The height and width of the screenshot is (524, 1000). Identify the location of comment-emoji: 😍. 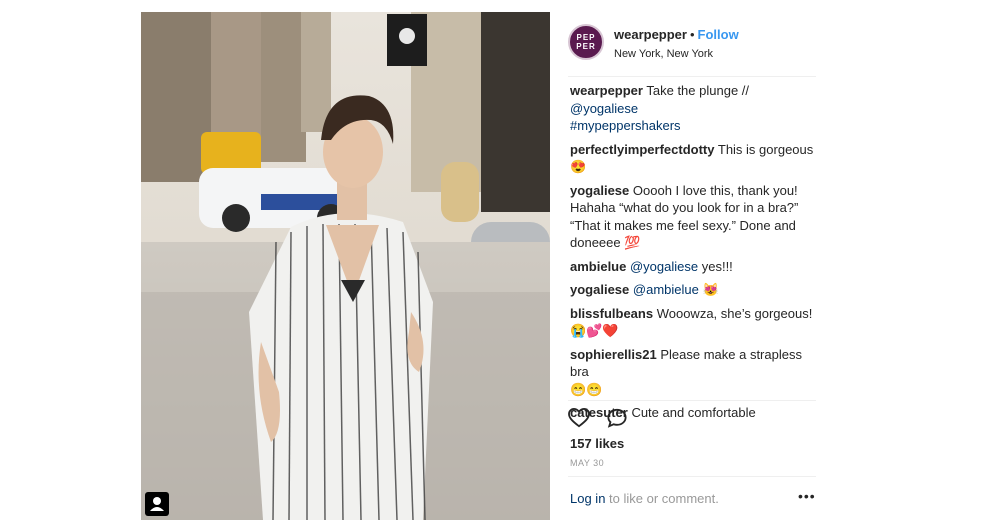
(578, 166).